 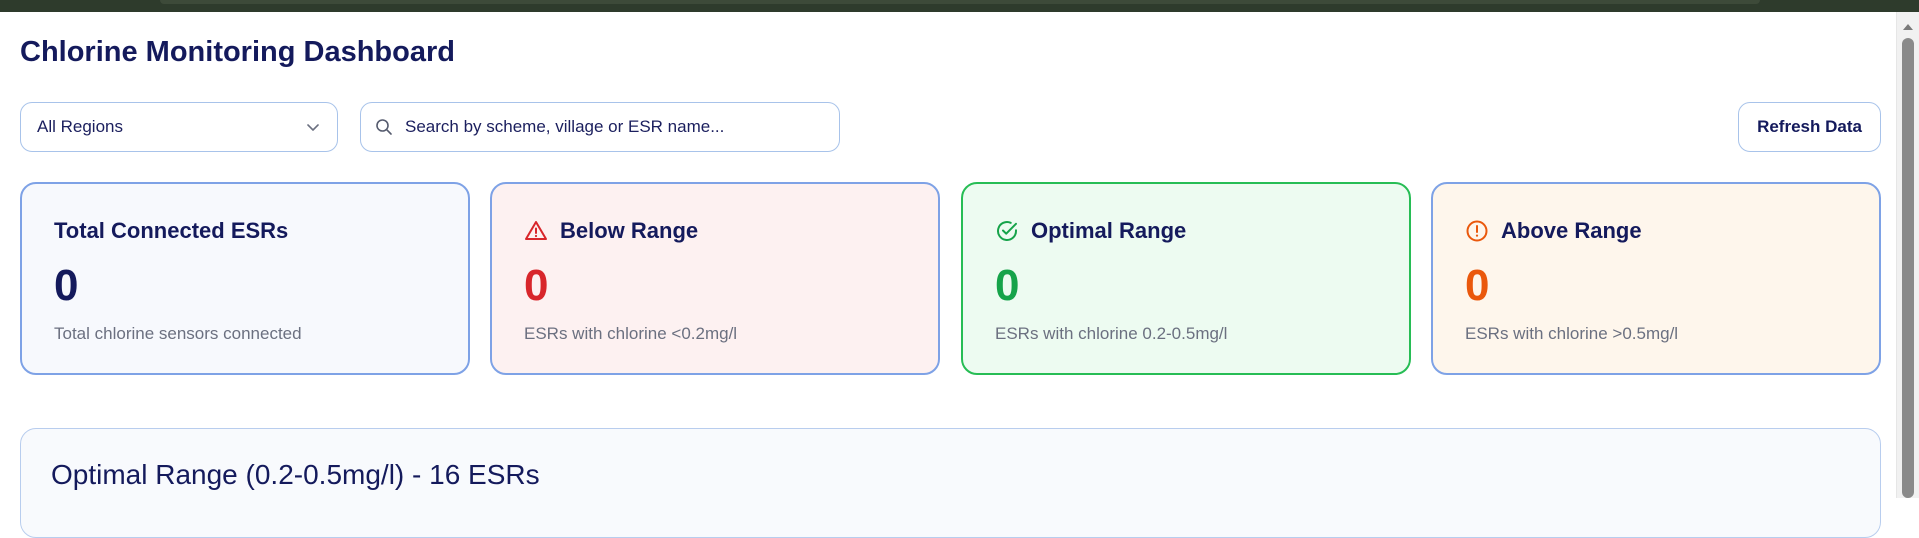 I want to click on card-header: Above Range, so click(x=1553, y=231).